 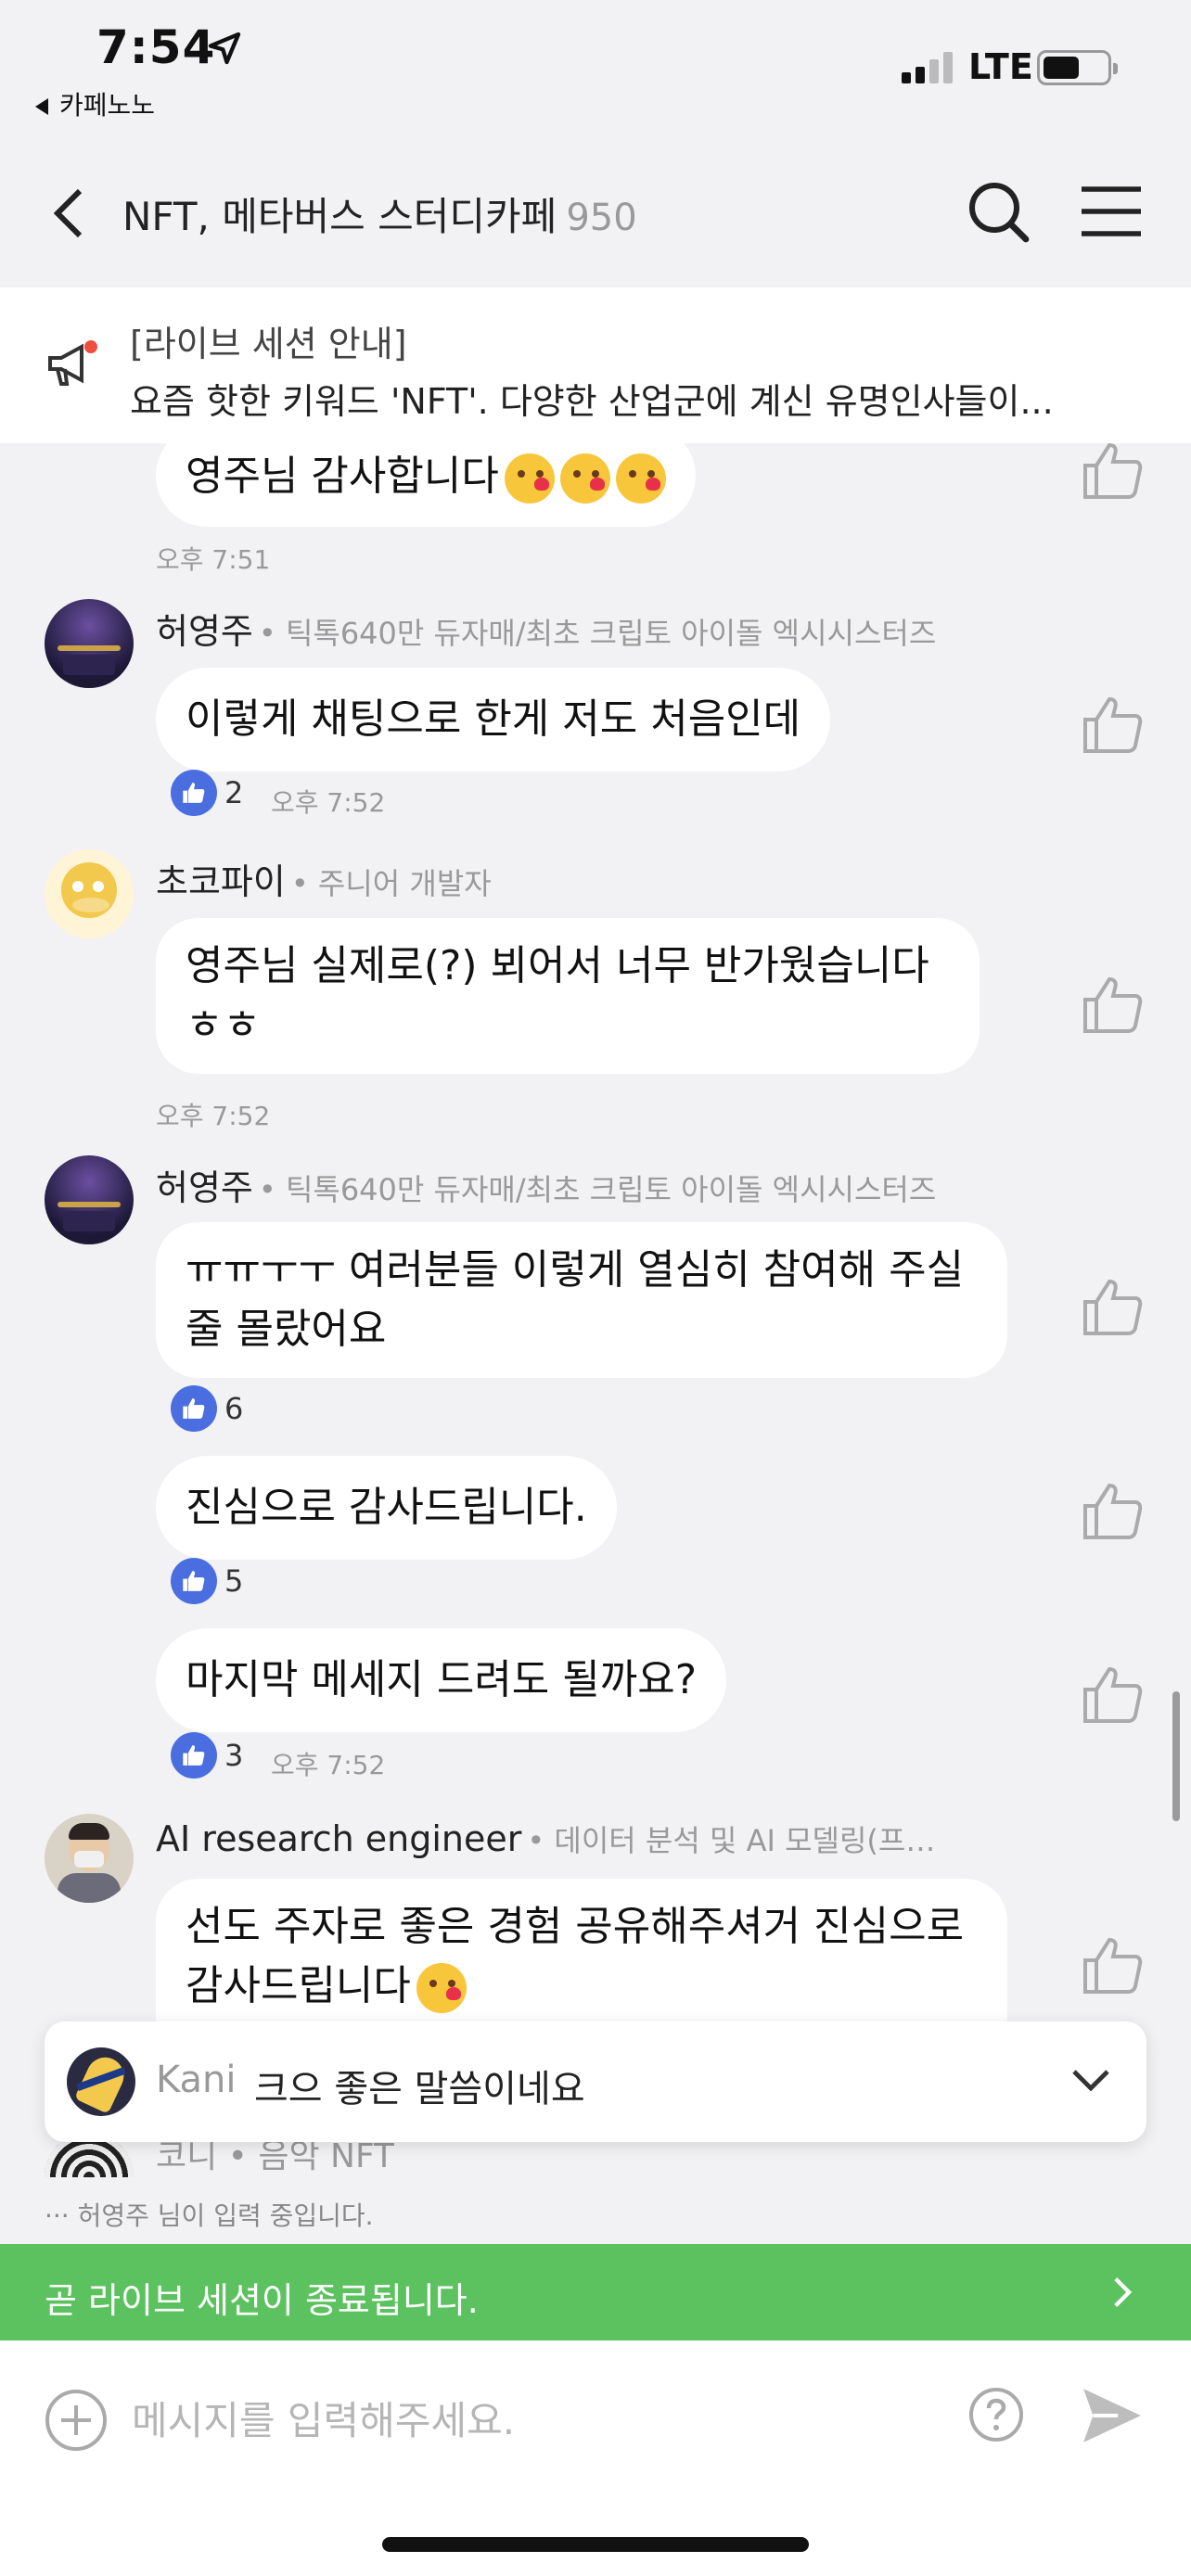 I want to click on question-icon, so click(x=996, y=2414).